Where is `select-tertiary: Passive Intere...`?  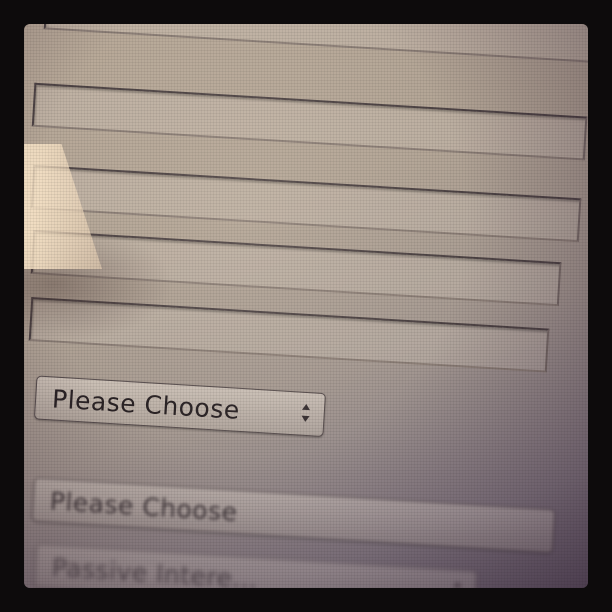 select-tertiary: Passive Intere... is located at coordinates (255, 565).